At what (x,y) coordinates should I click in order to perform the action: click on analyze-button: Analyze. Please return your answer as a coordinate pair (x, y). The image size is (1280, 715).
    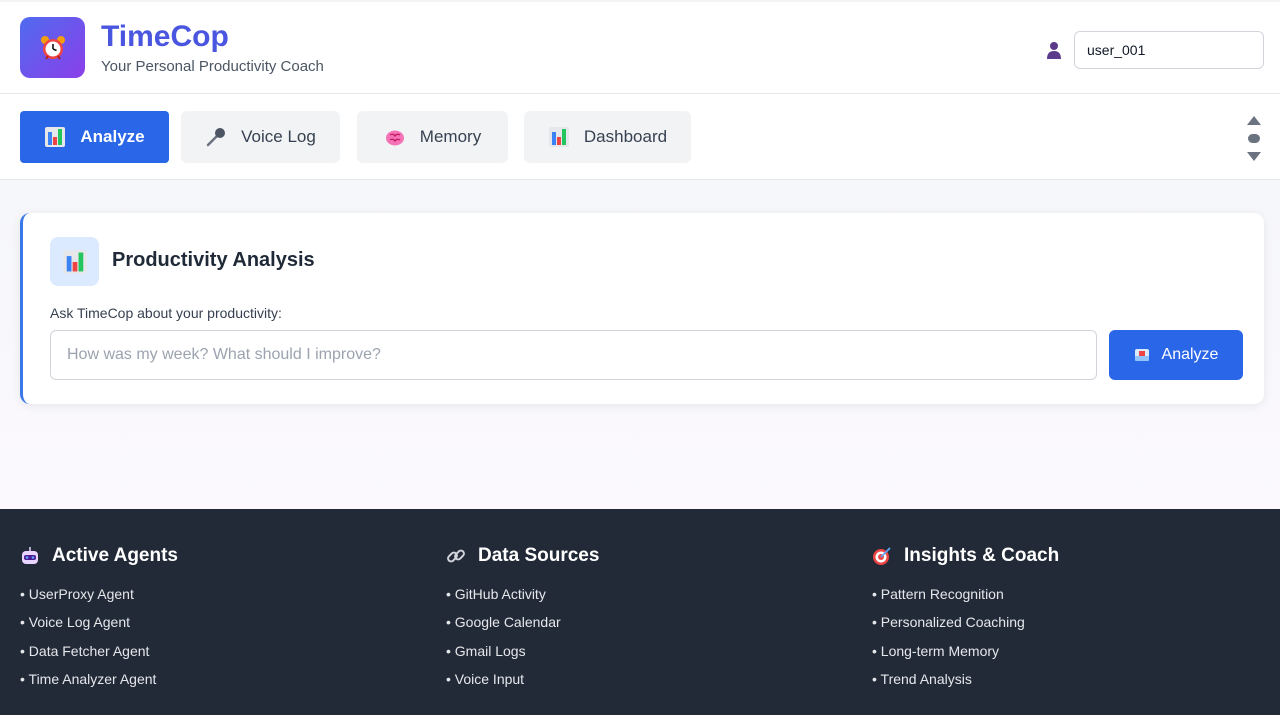
    Looking at the image, I should click on (1176, 355).